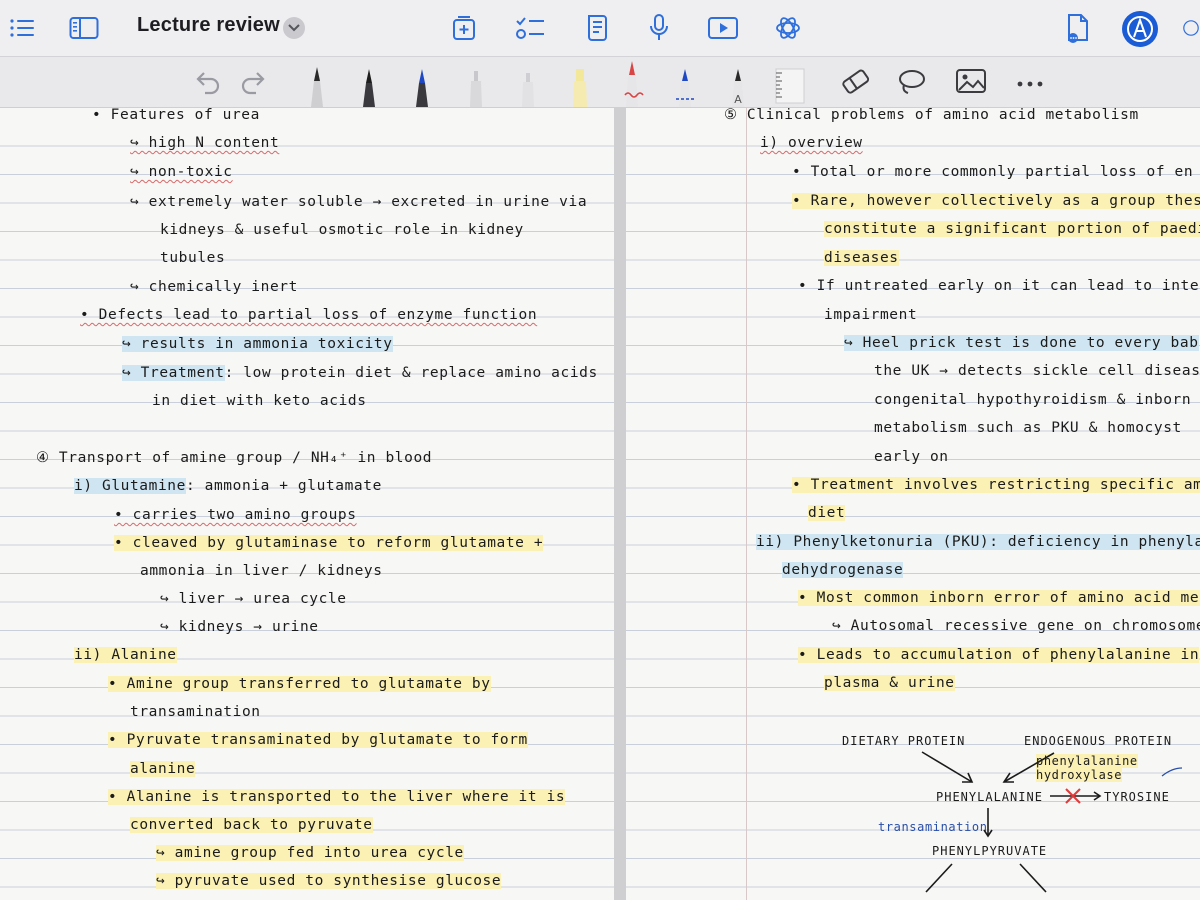  I want to click on pencil-mode-icon, so click(1140, 29).